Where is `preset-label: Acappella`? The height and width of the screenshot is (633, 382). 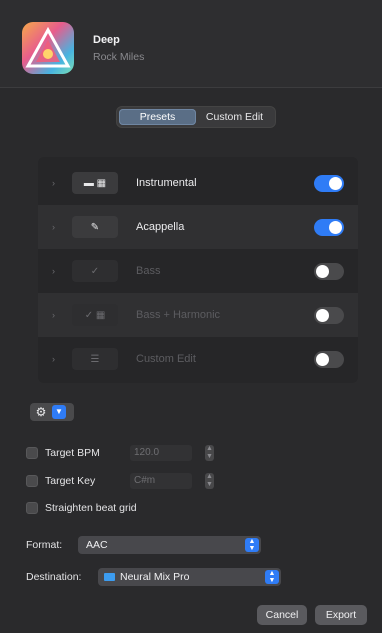 preset-label: Acappella is located at coordinates (160, 227).